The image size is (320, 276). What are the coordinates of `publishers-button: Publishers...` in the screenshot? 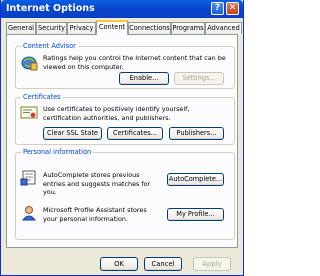 It's located at (196, 133).